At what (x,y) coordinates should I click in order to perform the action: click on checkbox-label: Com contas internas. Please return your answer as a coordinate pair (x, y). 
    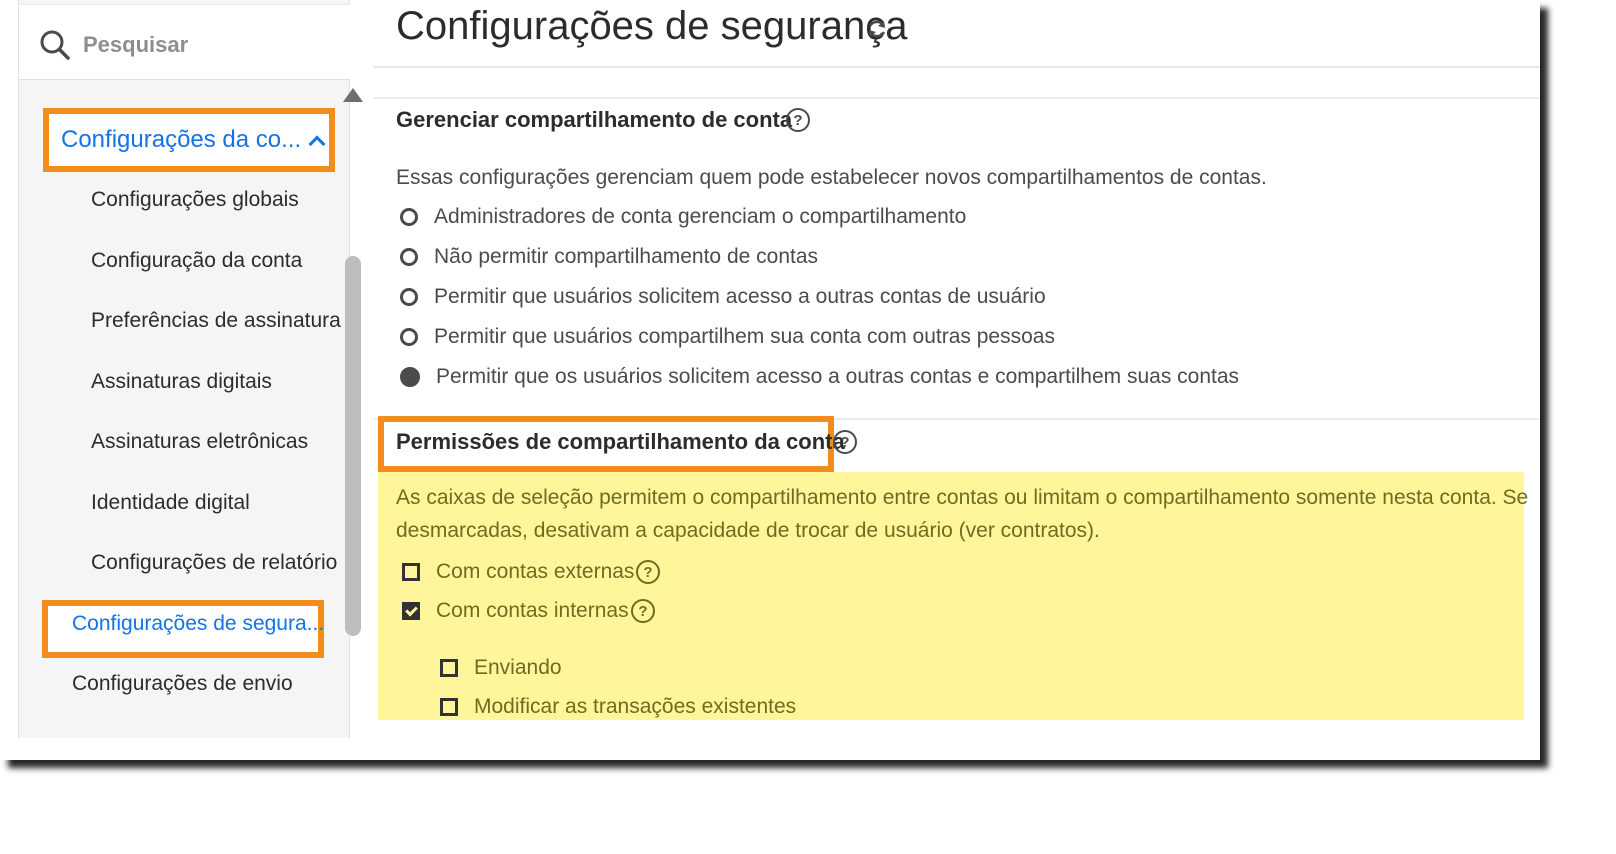
    Looking at the image, I should click on (532, 610).